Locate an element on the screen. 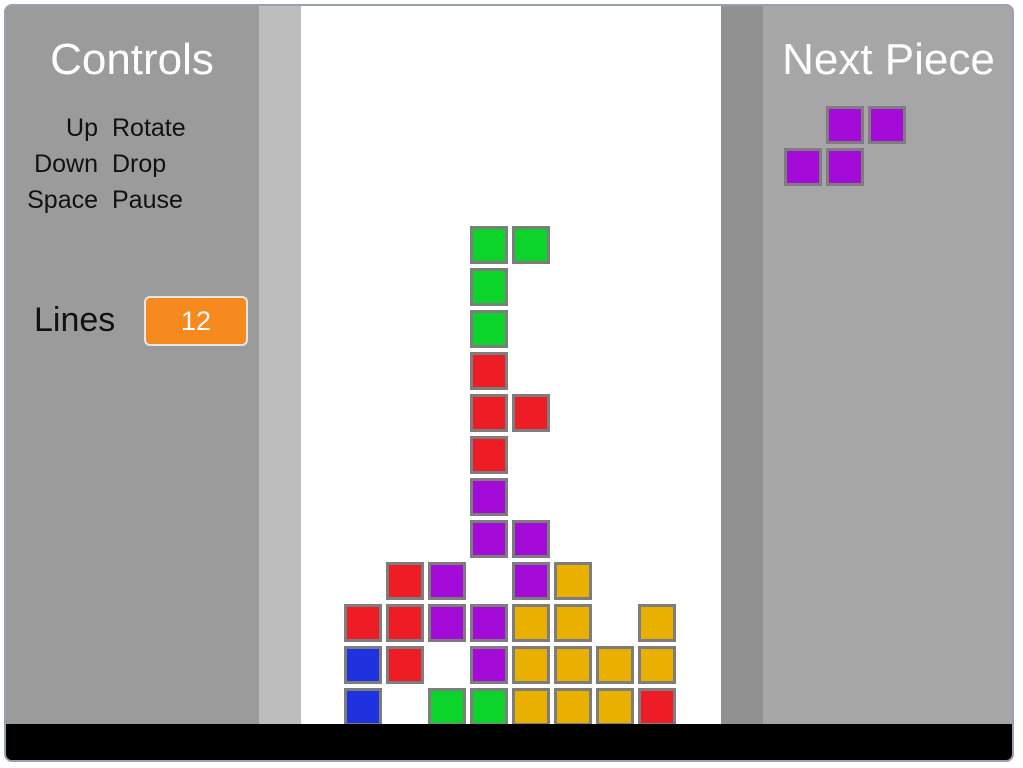 This screenshot has height=768, width=1023. bottom-bar is located at coordinates (509, 742).